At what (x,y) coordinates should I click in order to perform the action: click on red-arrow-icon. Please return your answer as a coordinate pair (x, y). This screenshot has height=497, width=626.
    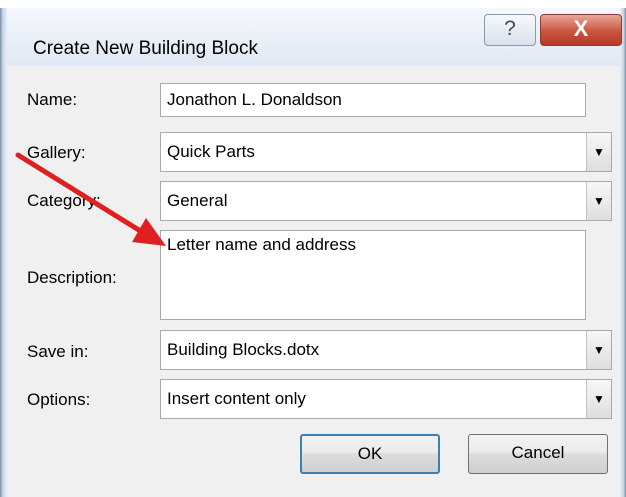
    Looking at the image, I should click on (90, 199).